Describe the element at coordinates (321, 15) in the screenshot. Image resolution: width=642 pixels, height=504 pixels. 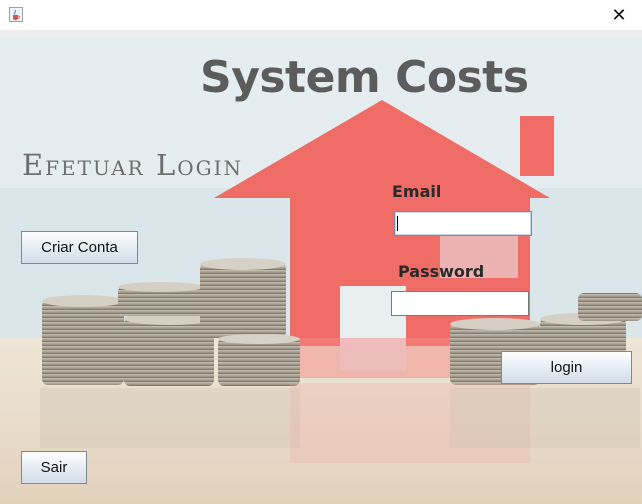
I see `title-bar: ✕` at that location.